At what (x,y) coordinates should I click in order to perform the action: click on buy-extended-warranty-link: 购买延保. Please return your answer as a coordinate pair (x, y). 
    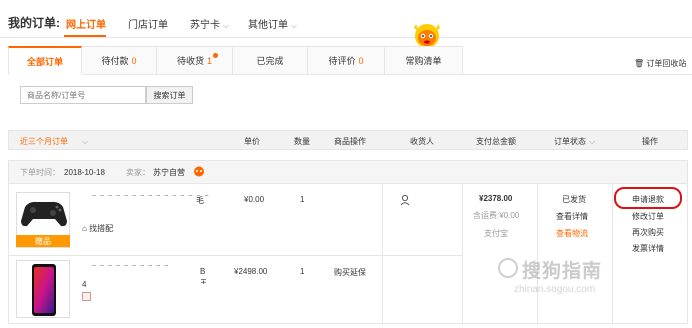
    Looking at the image, I should click on (350, 272).